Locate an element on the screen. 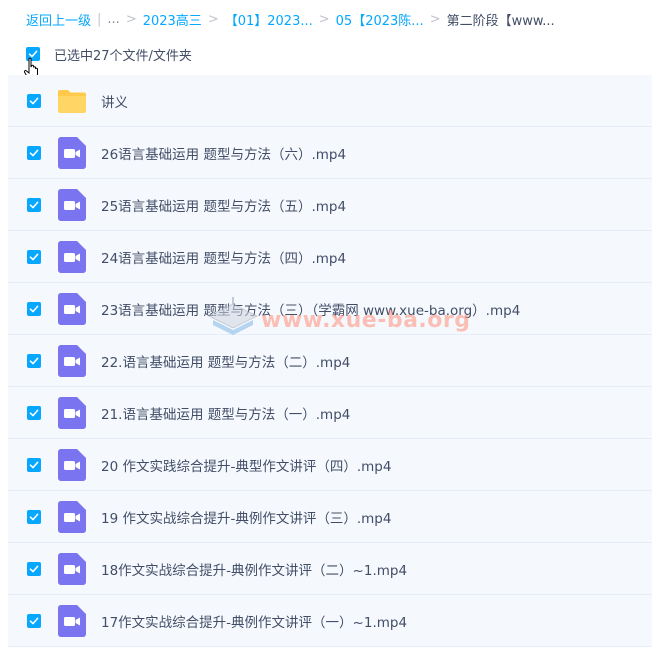  file-name: 22.语言基础运用 题型与方法（二）.mp4 is located at coordinates (225, 361).